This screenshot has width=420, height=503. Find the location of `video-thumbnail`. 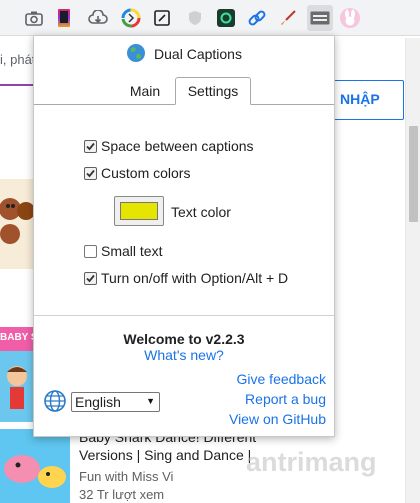

video-thumbnail is located at coordinates (35, 466).